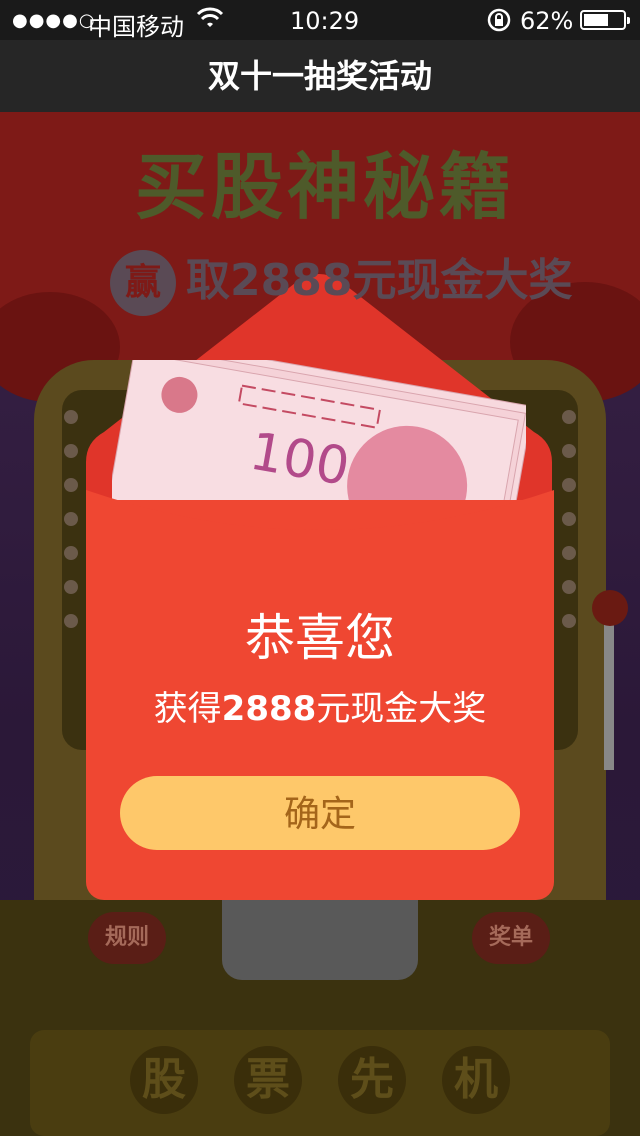  I want to click on machine-lights-left, so click(72, 529).